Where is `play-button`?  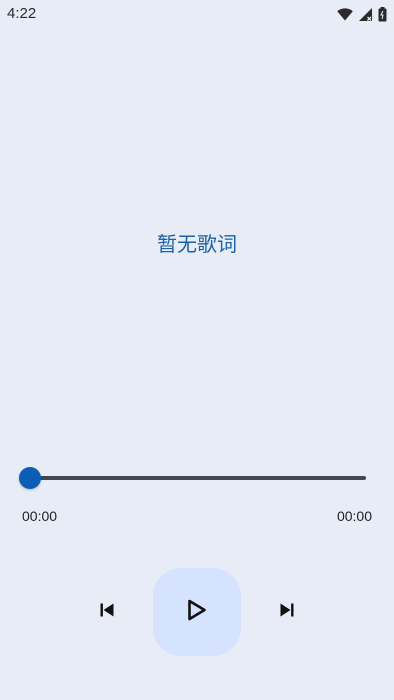 play-button is located at coordinates (197, 612).